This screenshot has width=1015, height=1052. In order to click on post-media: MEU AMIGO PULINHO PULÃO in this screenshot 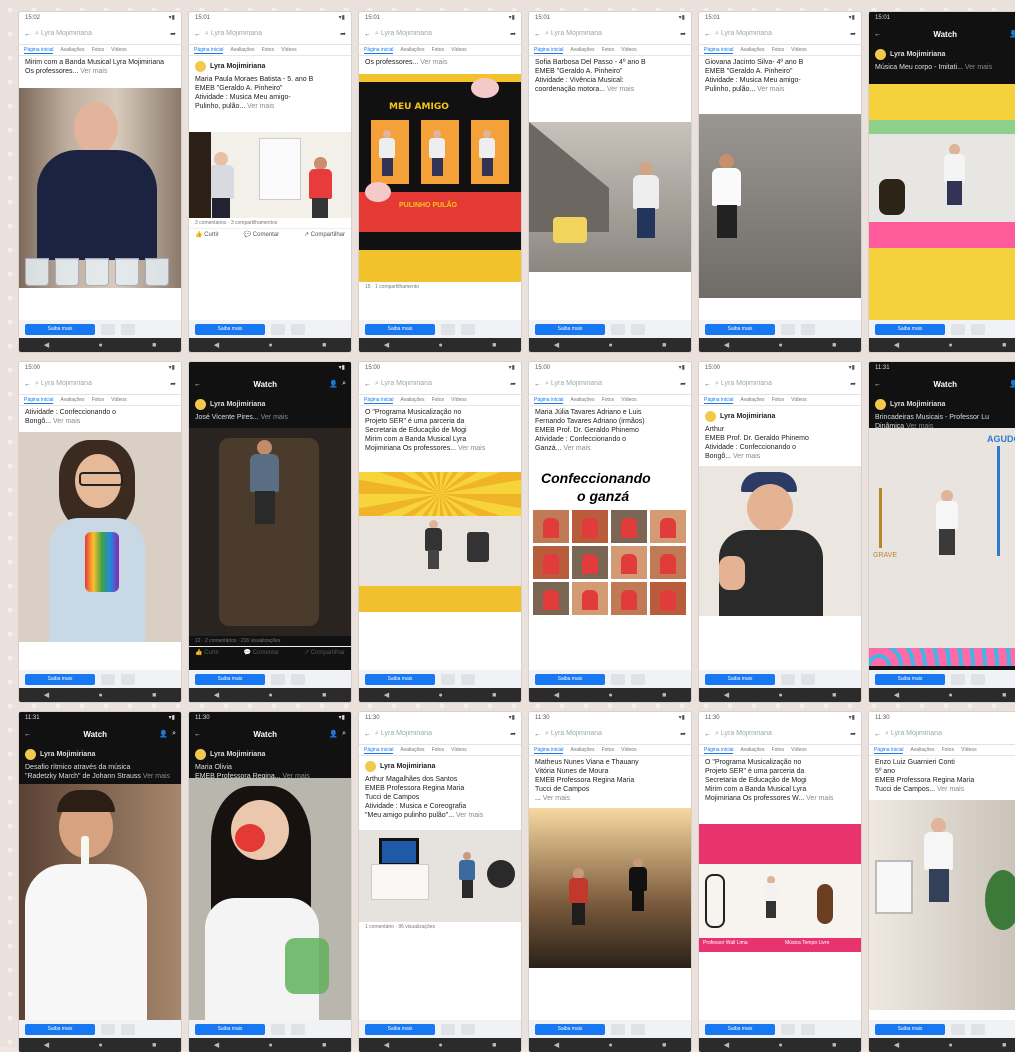, I will do `click(440, 178)`.